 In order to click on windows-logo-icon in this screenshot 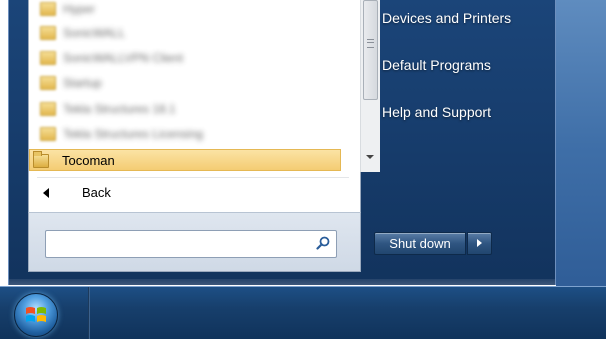, I will do `click(36, 314)`.